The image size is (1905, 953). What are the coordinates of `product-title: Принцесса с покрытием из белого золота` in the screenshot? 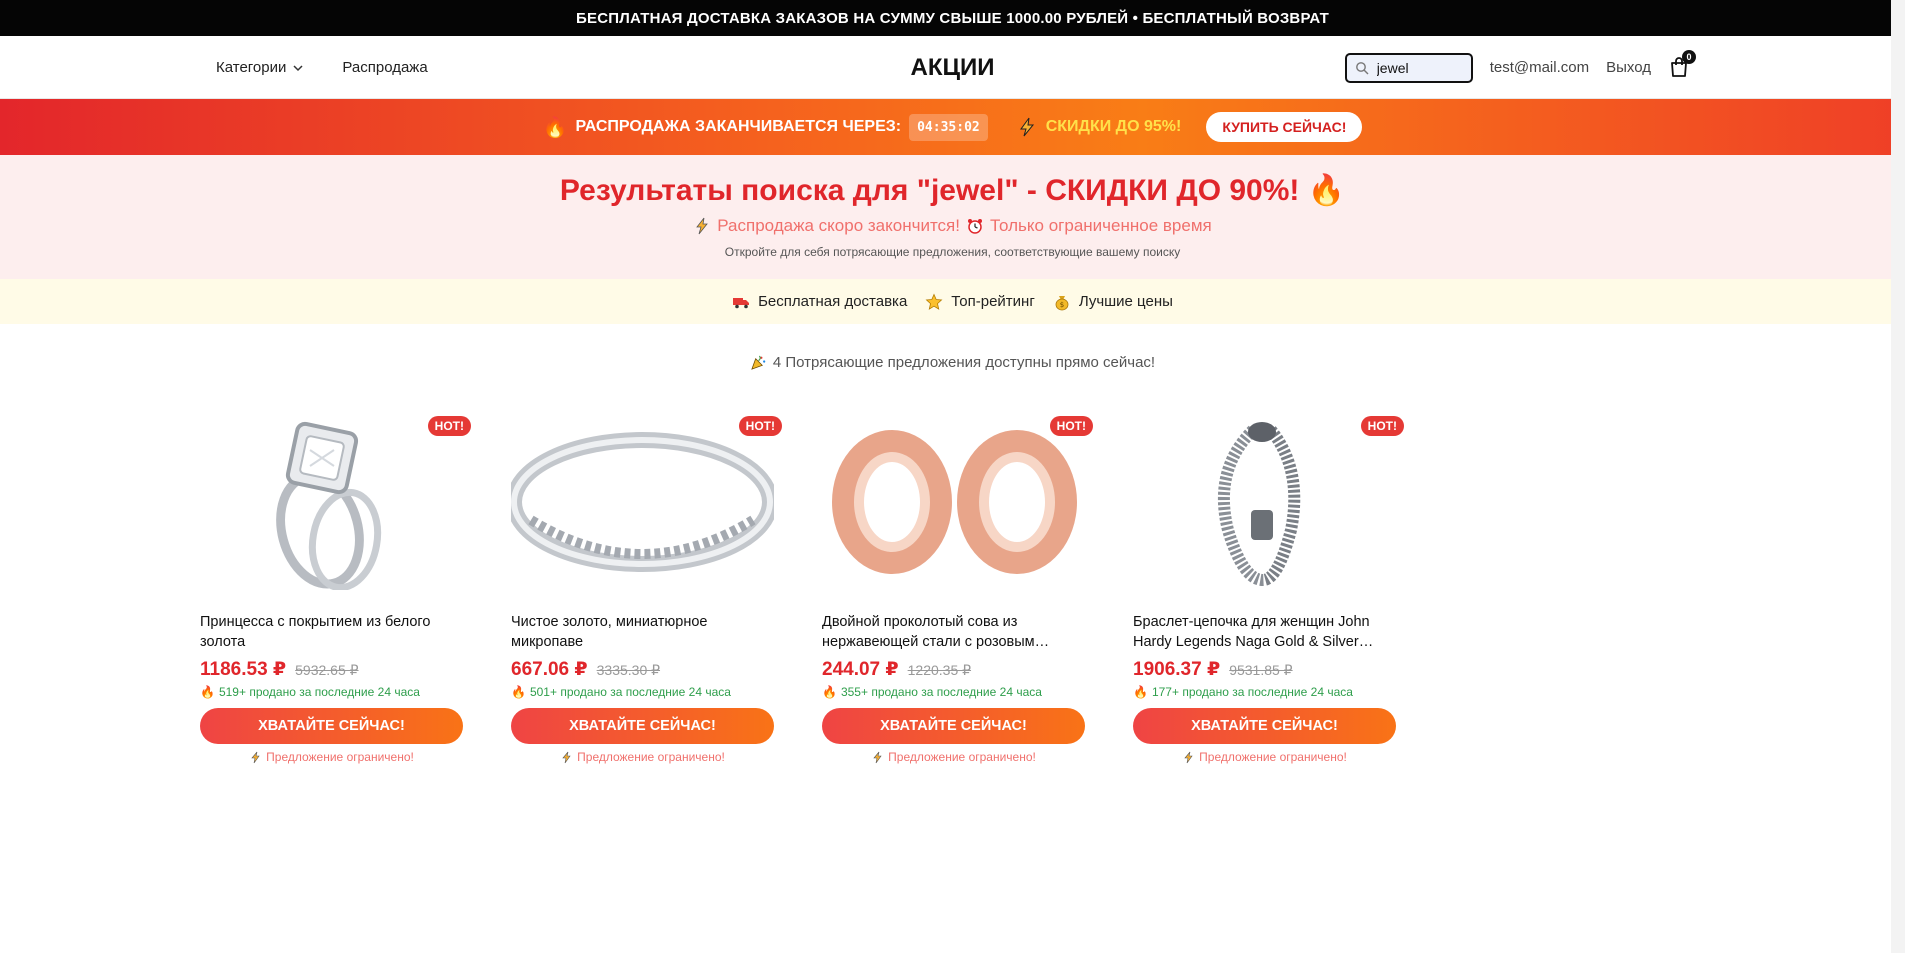 It's located at (331, 632).